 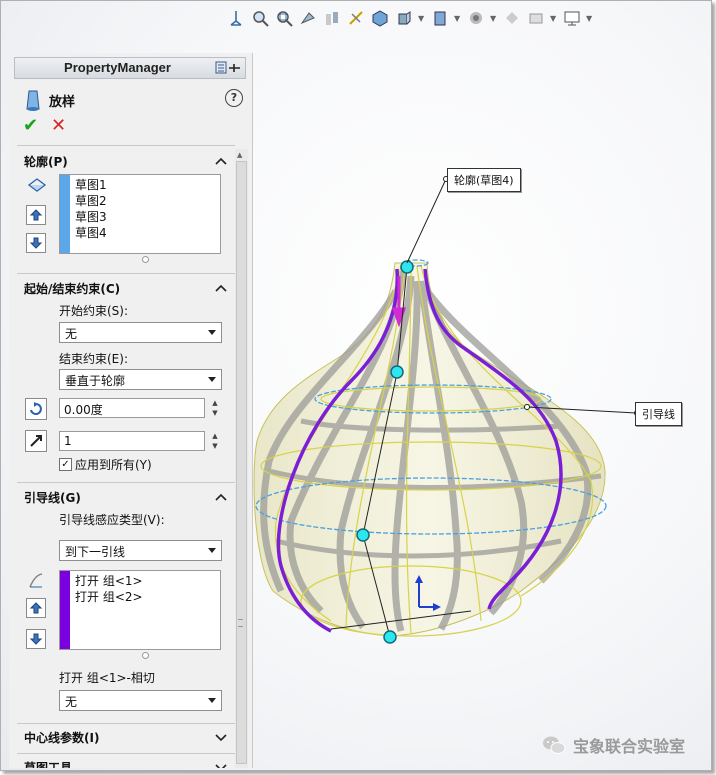 I want to click on end-constraint-label: 结束约束(E):, so click(x=93, y=359).